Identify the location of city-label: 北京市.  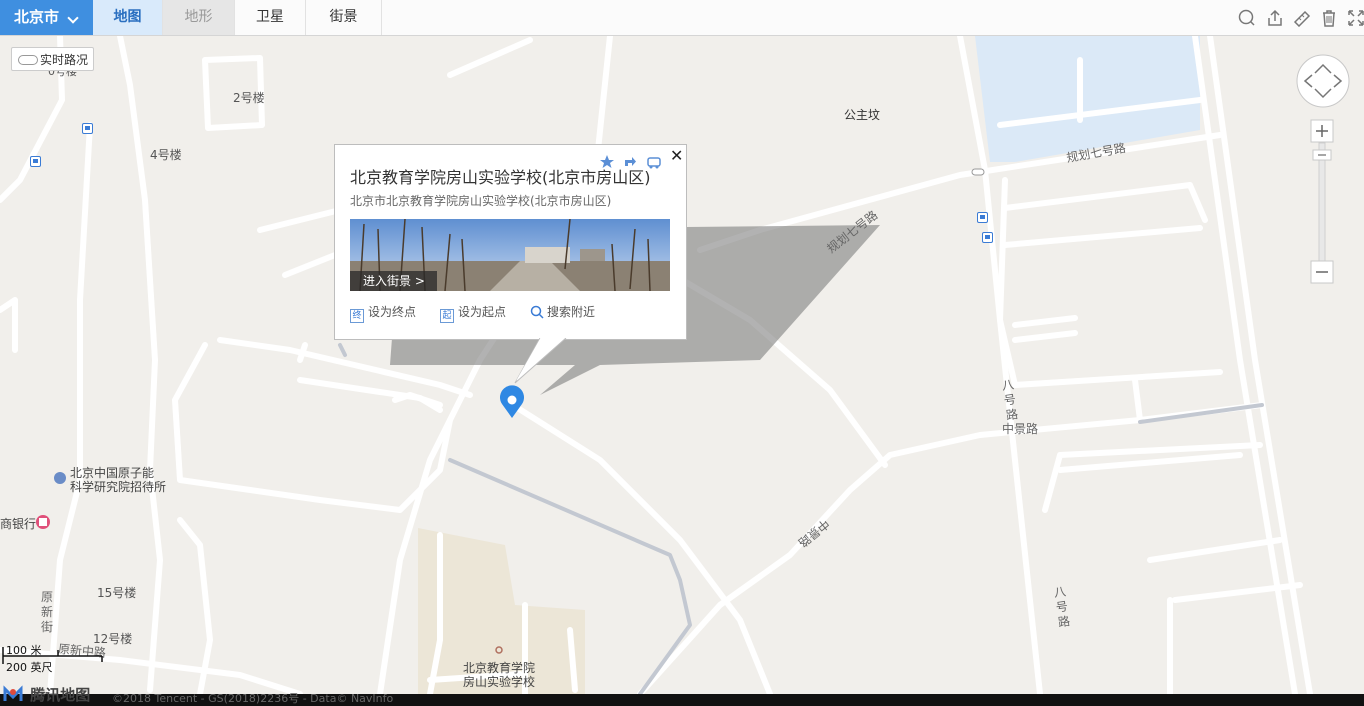
(37, 17).